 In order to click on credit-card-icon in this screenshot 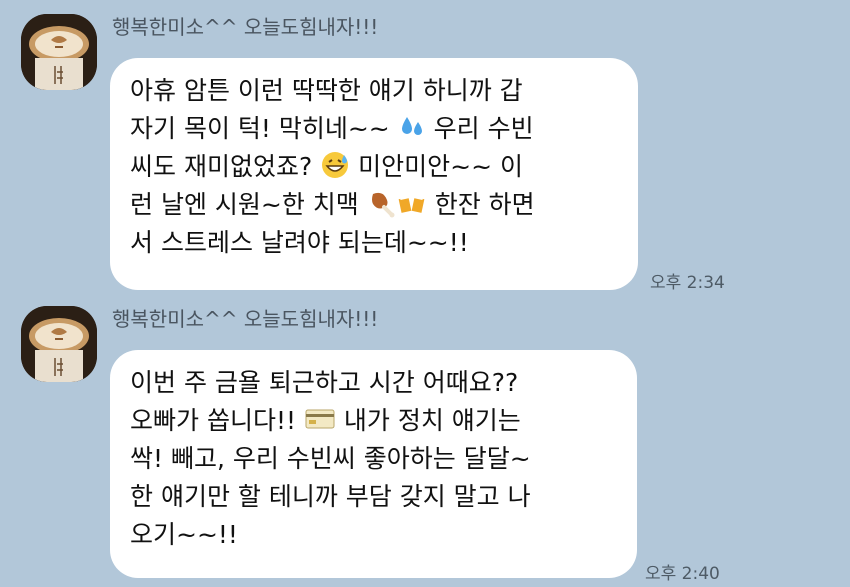, I will do `click(320, 419)`.